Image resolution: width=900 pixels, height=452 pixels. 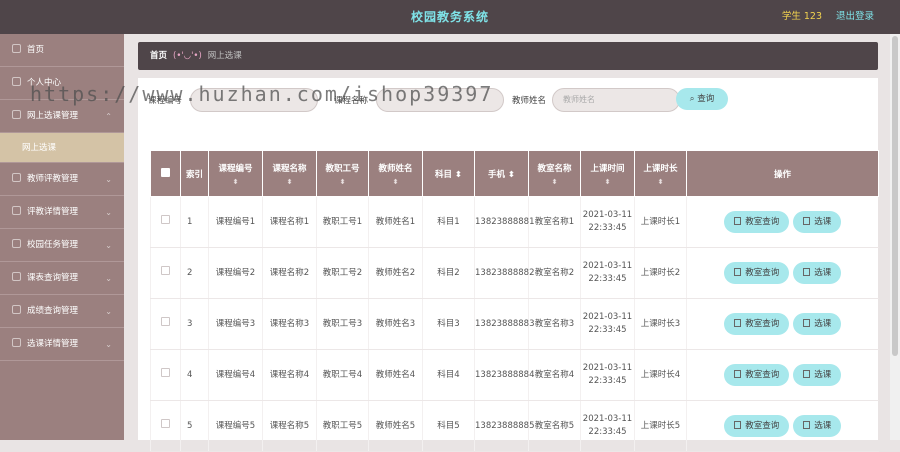 I want to click on col-header-label: 手机, so click(x=496, y=174).